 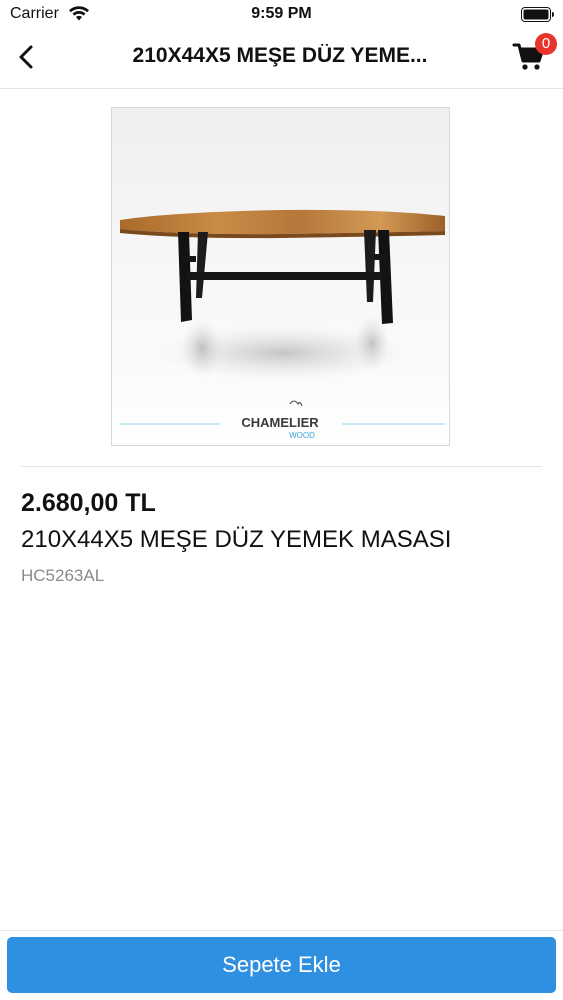 I want to click on dining-table-image: CHAMELIER WOOD, so click(x=282, y=324).